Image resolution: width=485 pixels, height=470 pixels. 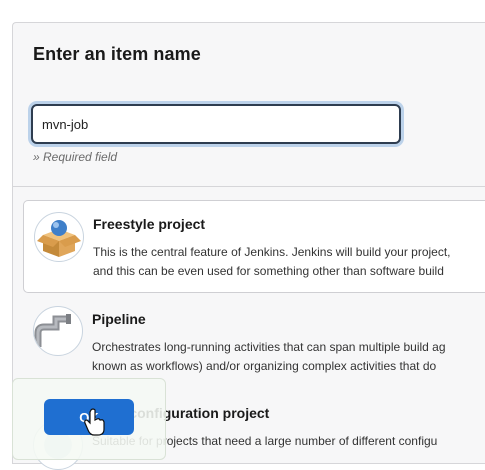 What do you see at coordinates (59, 237) in the screenshot?
I see `freestyle-project-icon` at bounding box center [59, 237].